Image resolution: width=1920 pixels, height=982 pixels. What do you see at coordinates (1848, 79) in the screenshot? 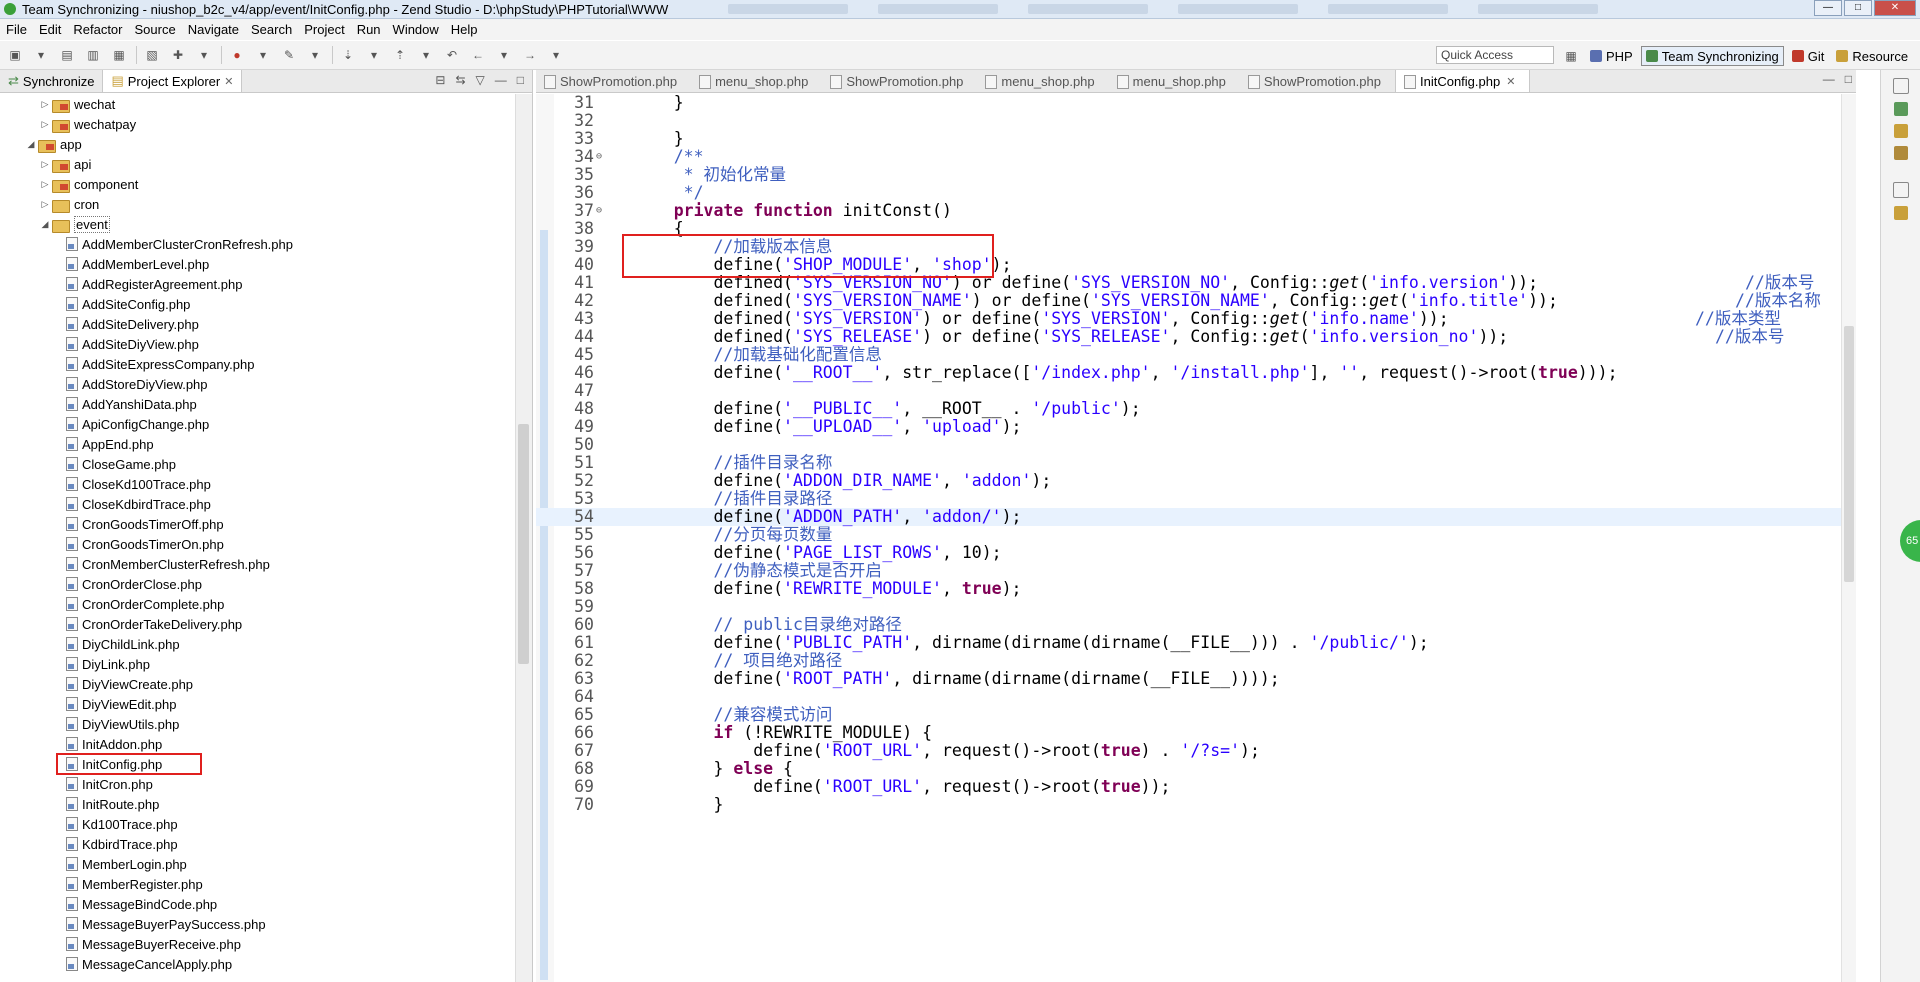
I see `maximize-editor-icon: □` at bounding box center [1848, 79].